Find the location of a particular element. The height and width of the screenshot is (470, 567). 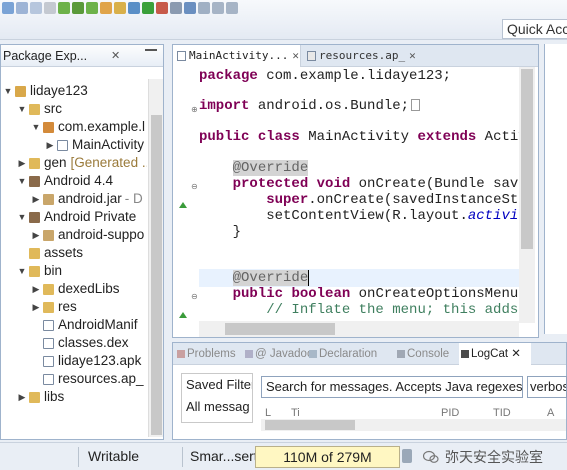

folder-icon is located at coordinates (48, 289).